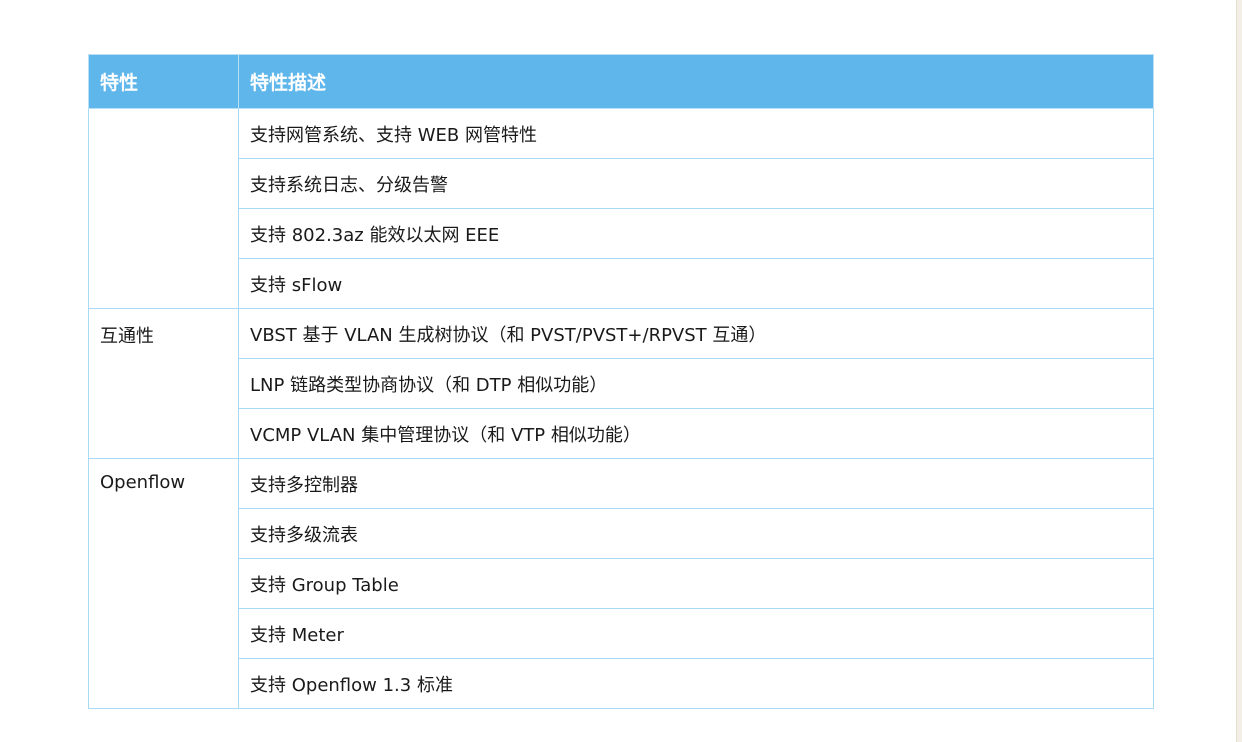  I want to click on table-row: 支持 Meter, so click(621, 633).